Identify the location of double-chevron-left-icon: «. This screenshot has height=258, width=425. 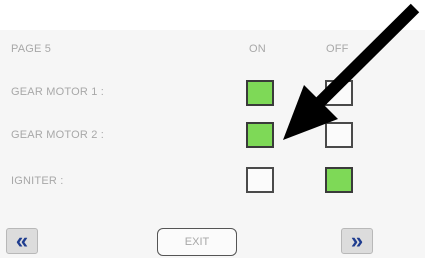
(22, 240).